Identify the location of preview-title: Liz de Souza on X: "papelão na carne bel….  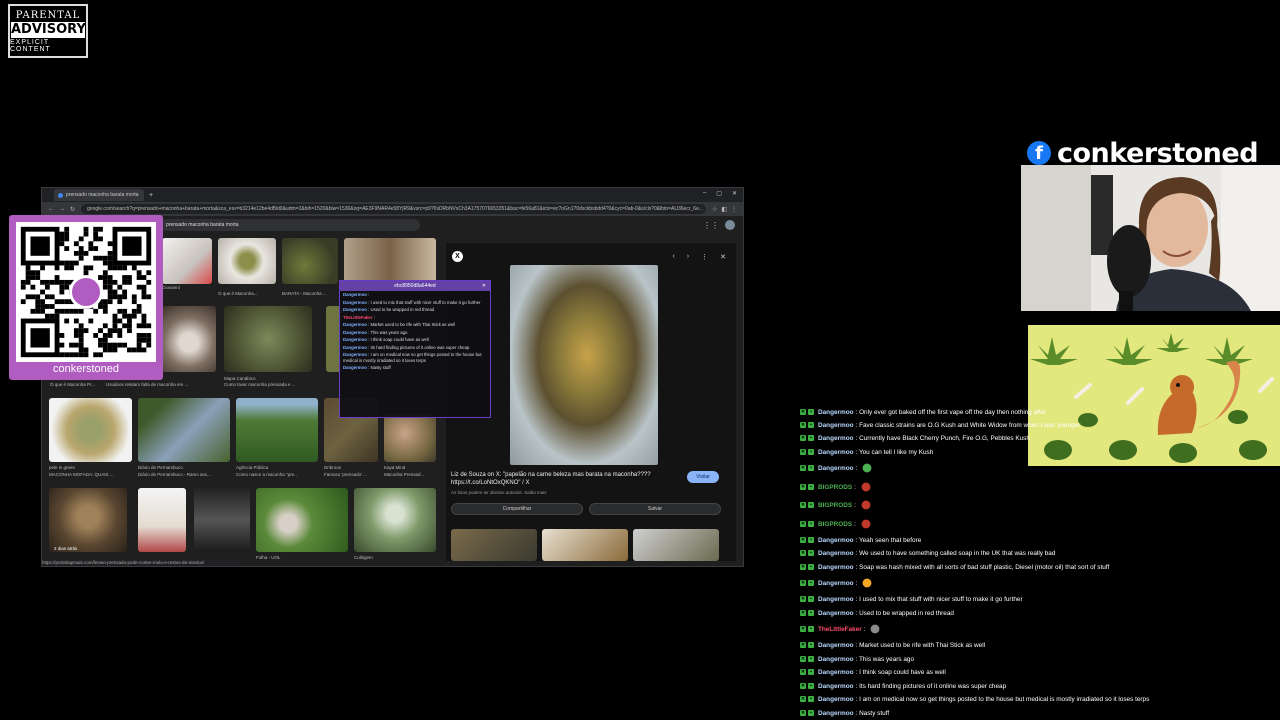
(561, 479).